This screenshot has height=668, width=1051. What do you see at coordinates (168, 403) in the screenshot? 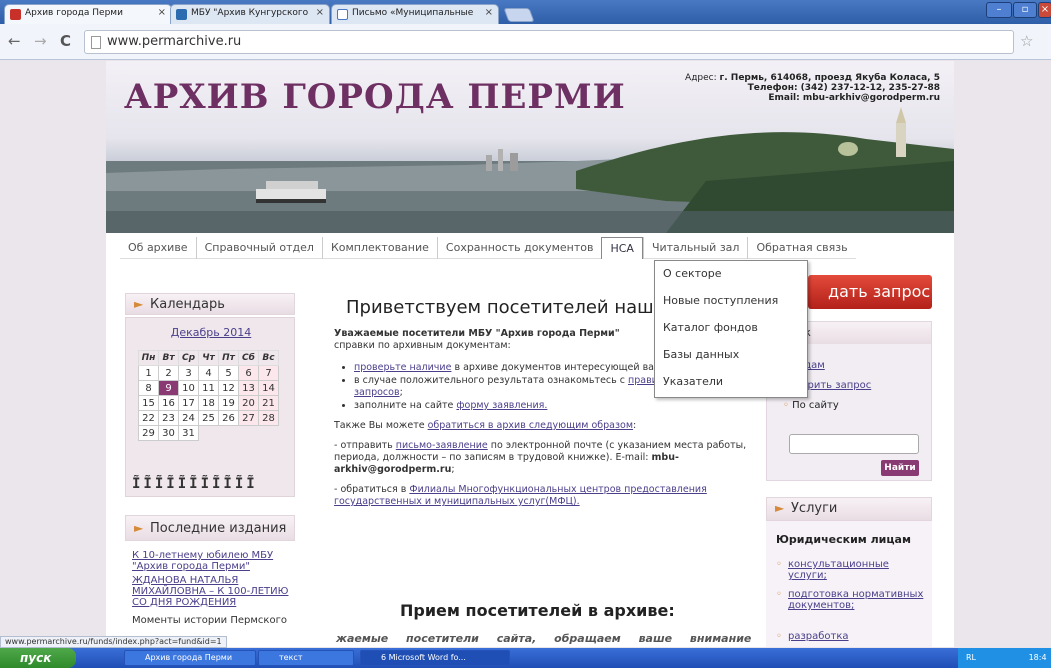
I see `day-cell: 16` at bounding box center [168, 403].